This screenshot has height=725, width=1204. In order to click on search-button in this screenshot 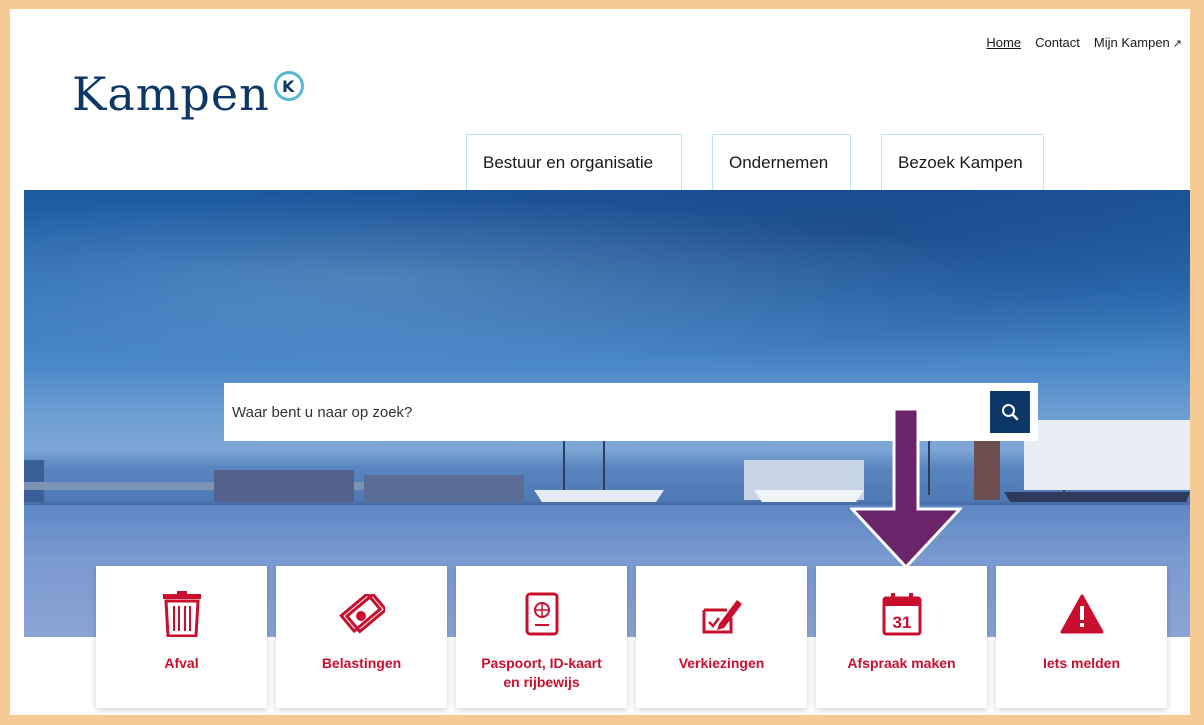, I will do `click(1010, 412)`.